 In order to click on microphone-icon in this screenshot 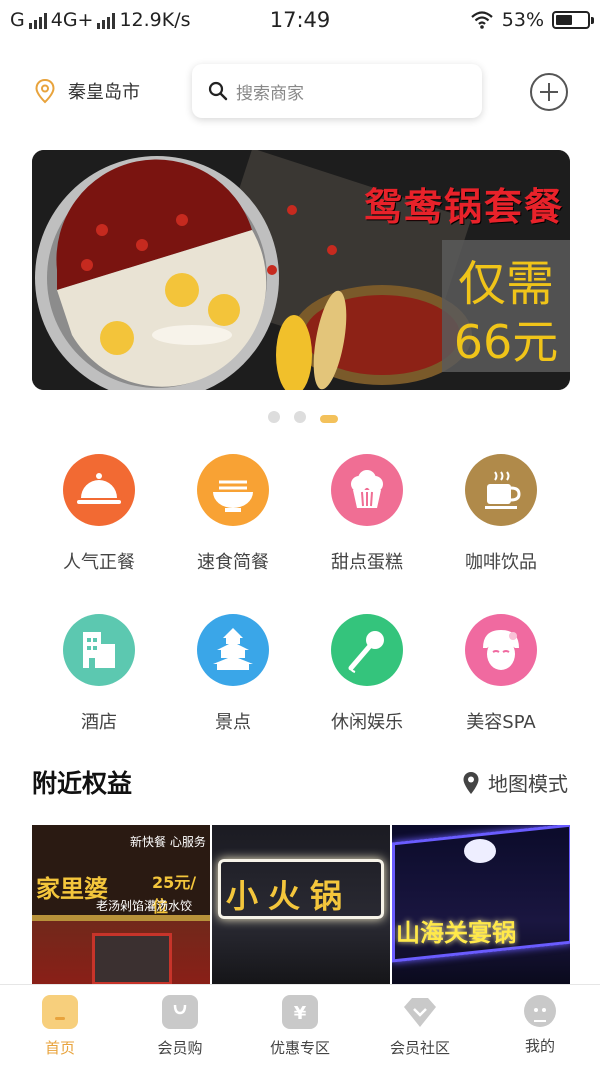, I will do `click(366, 652)`.